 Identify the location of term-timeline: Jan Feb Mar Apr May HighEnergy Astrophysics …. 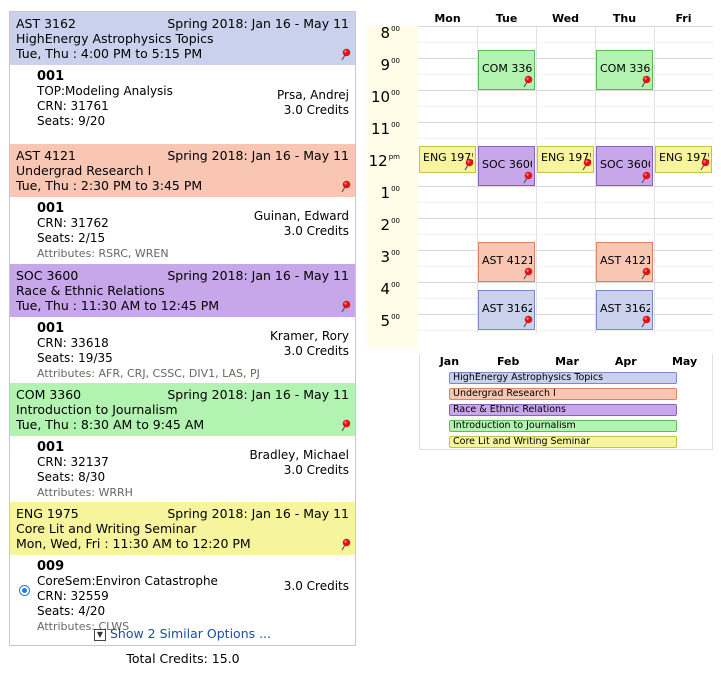
(566, 402).